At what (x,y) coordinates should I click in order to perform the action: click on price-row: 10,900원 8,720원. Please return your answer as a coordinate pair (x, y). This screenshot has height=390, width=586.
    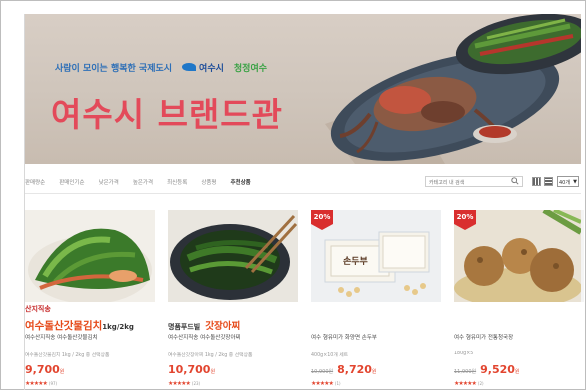
    Looking at the image, I should click on (344, 369).